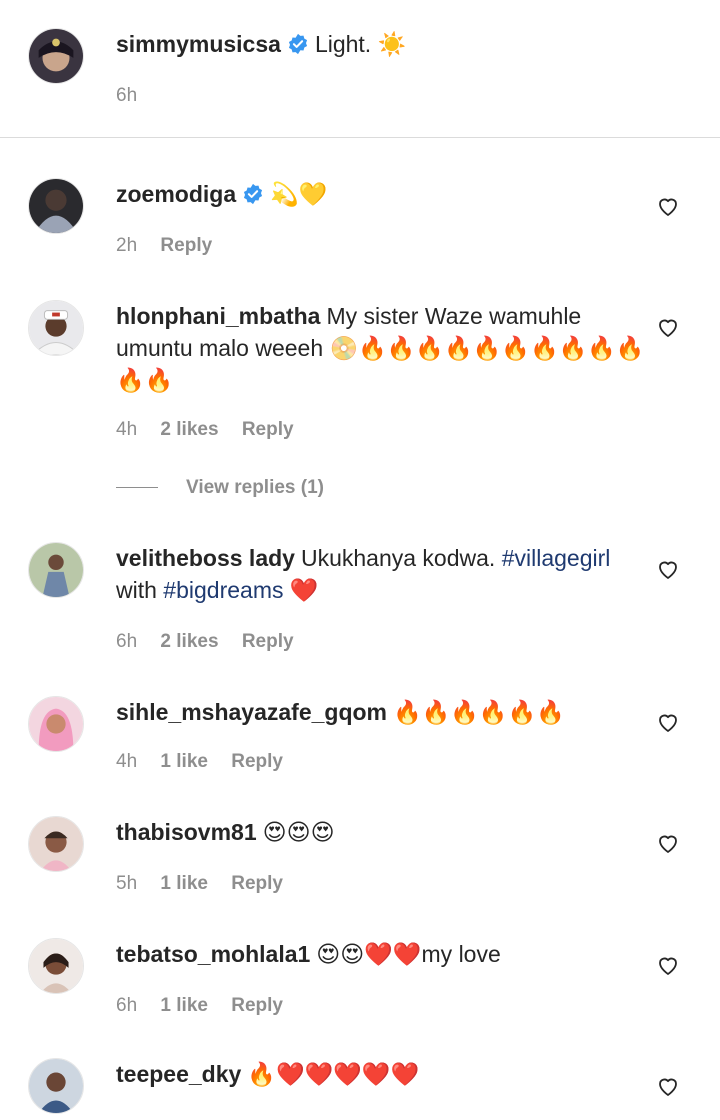 Image resolution: width=720 pixels, height=1120 pixels. What do you see at coordinates (301, 590) in the screenshot?
I see `comment-body-end: ❤️` at bounding box center [301, 590].